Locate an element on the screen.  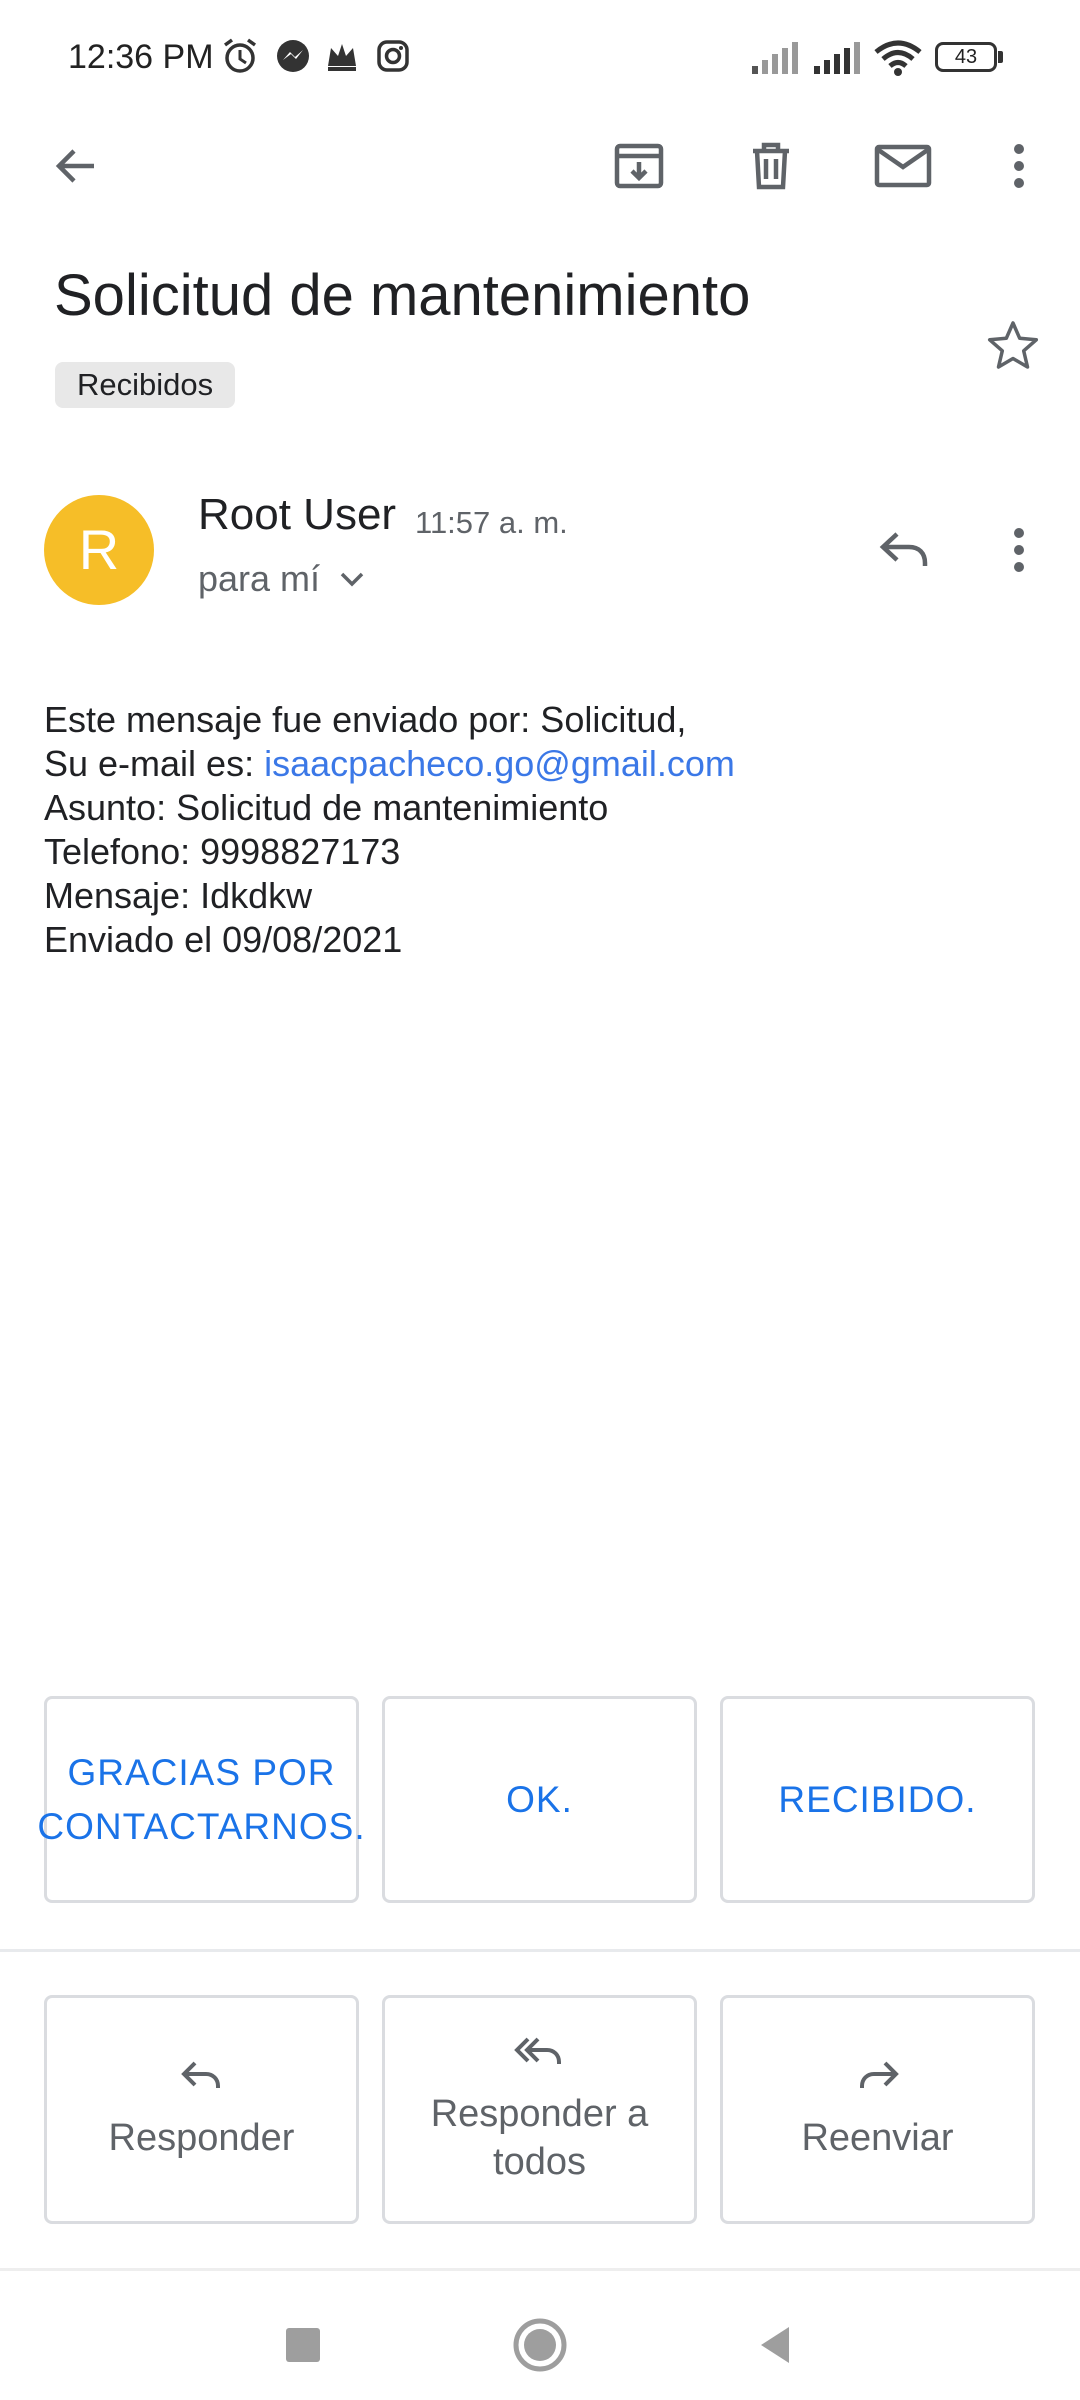
star-button is located at coordinates (1013, 346).